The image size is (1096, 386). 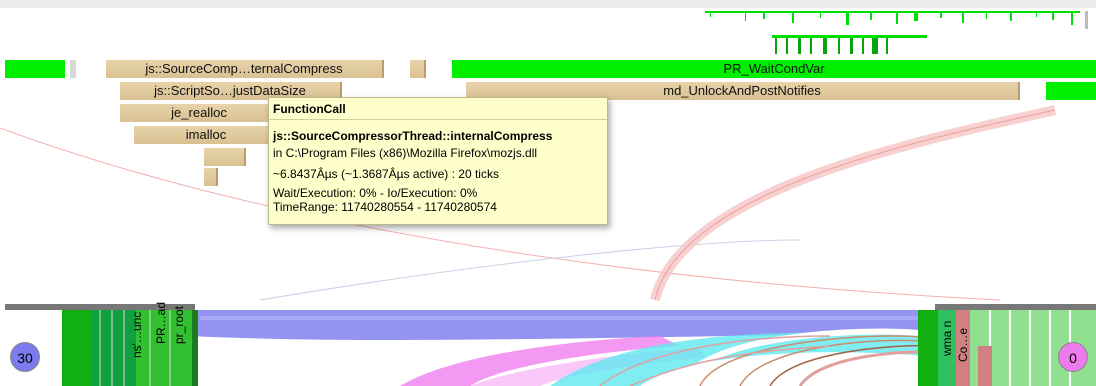 I want to click on left-count-badge: 30, so click(x=25, y=357).